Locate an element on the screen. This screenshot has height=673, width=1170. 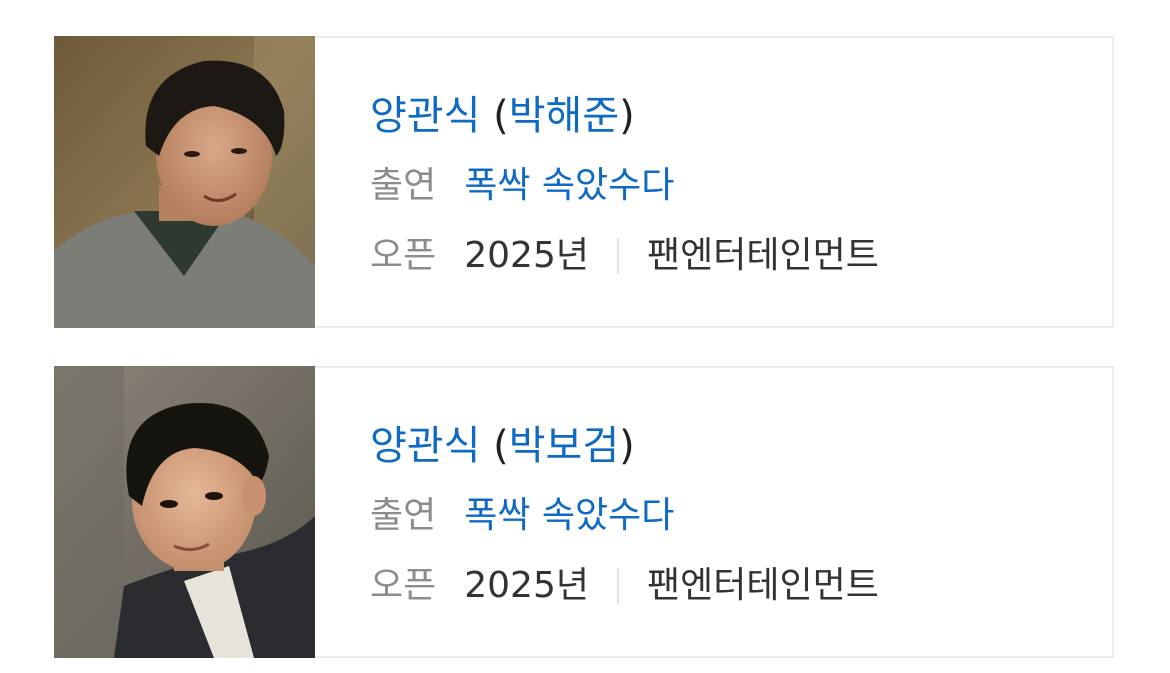
character-name: 양관식 (박해준) is located at coordinates (624, 116).